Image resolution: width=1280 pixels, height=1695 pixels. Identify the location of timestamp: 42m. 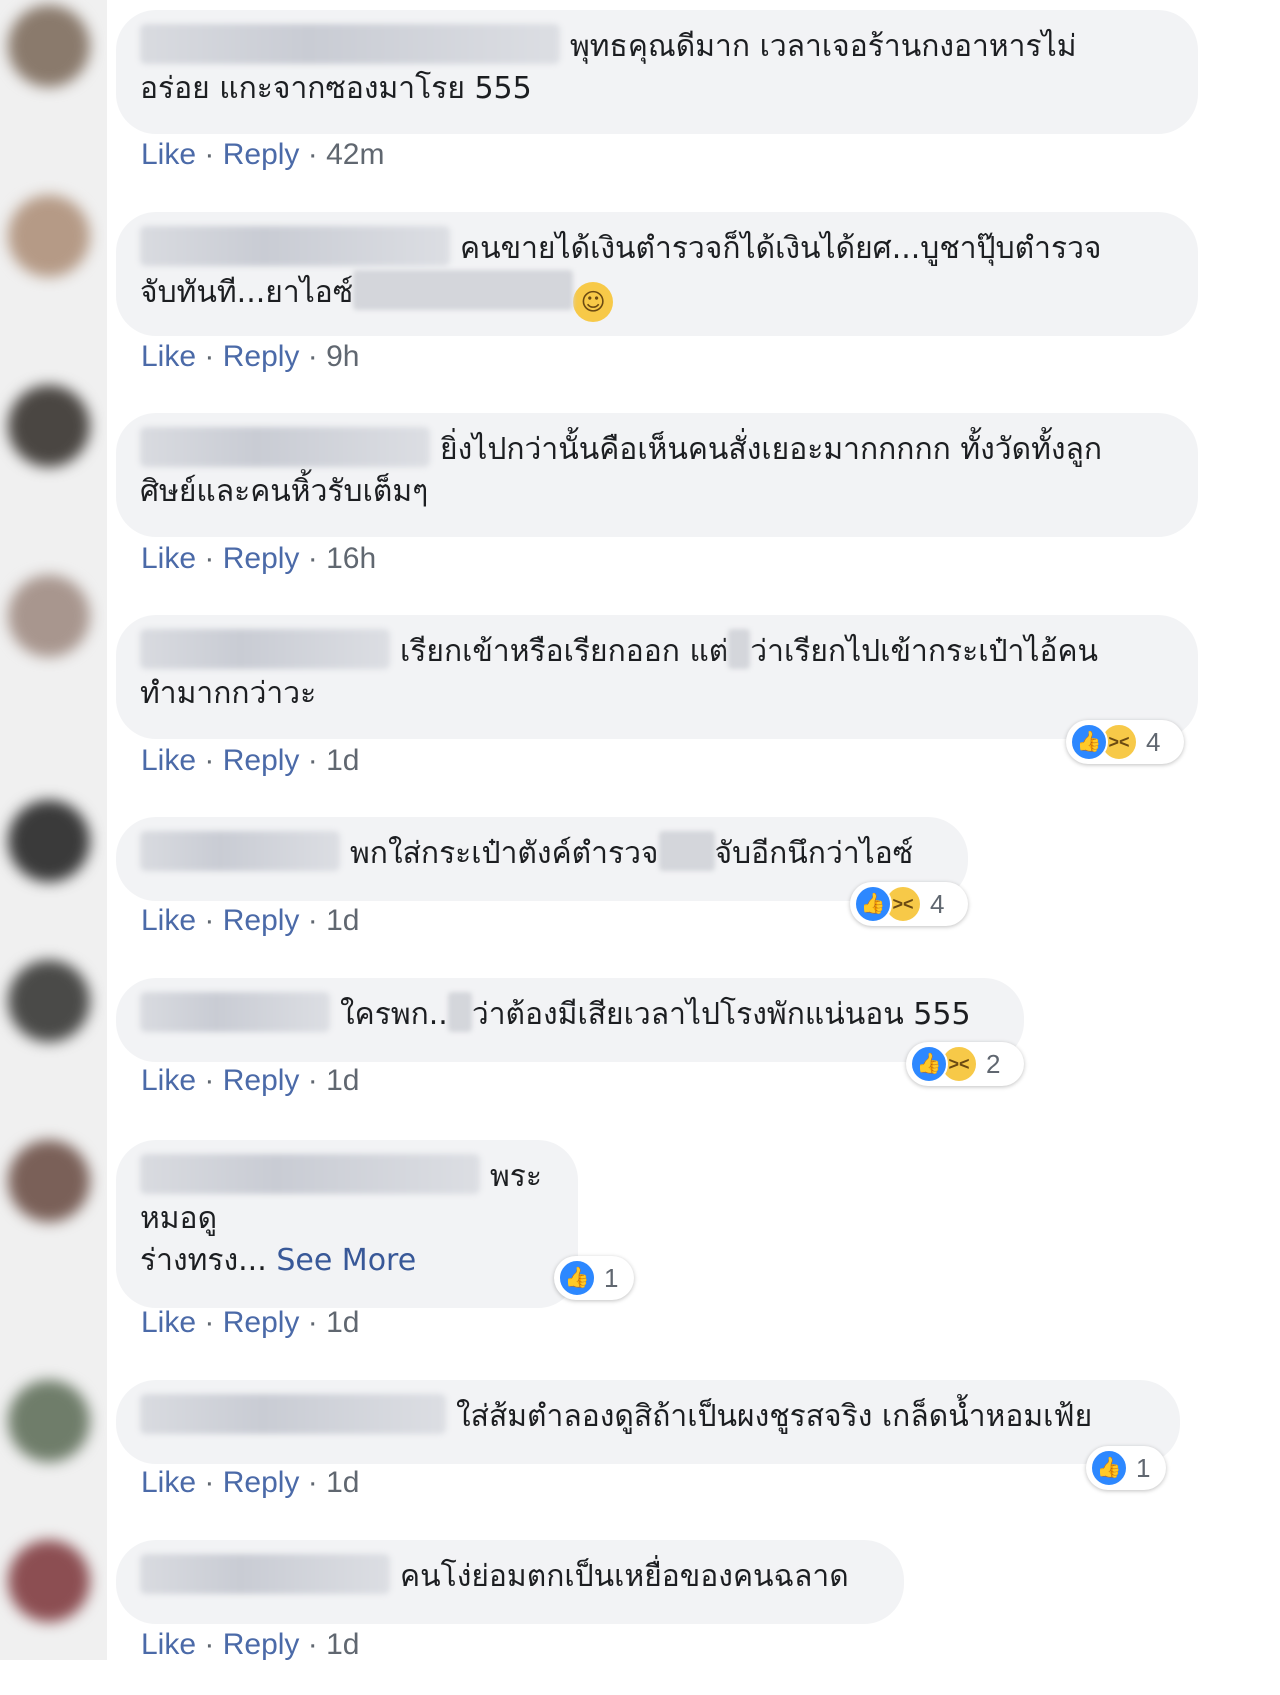
(355, 154).